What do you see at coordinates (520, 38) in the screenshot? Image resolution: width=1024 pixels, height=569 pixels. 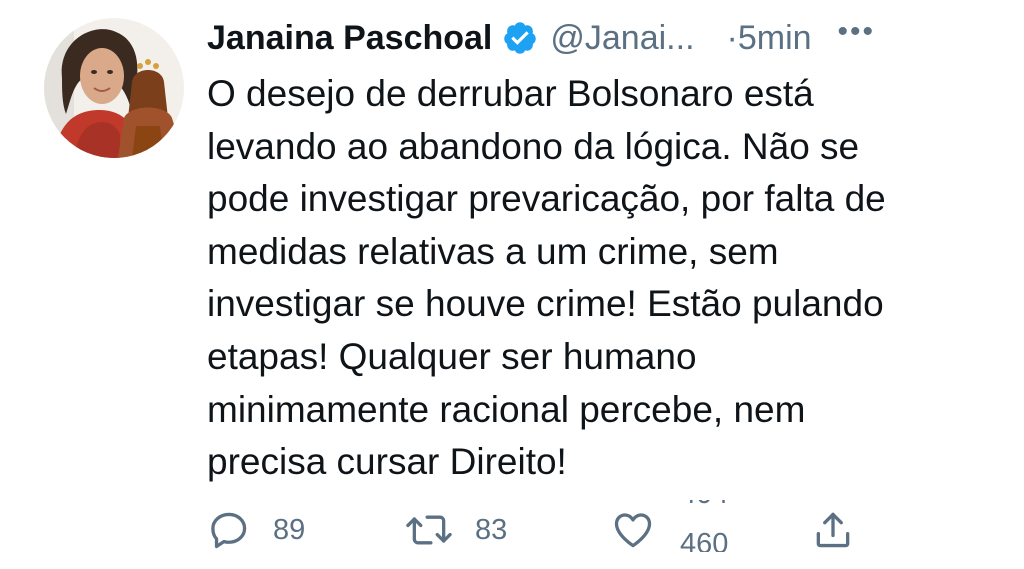 I see `verified-badge-icon` at bounding box center [520, 38].